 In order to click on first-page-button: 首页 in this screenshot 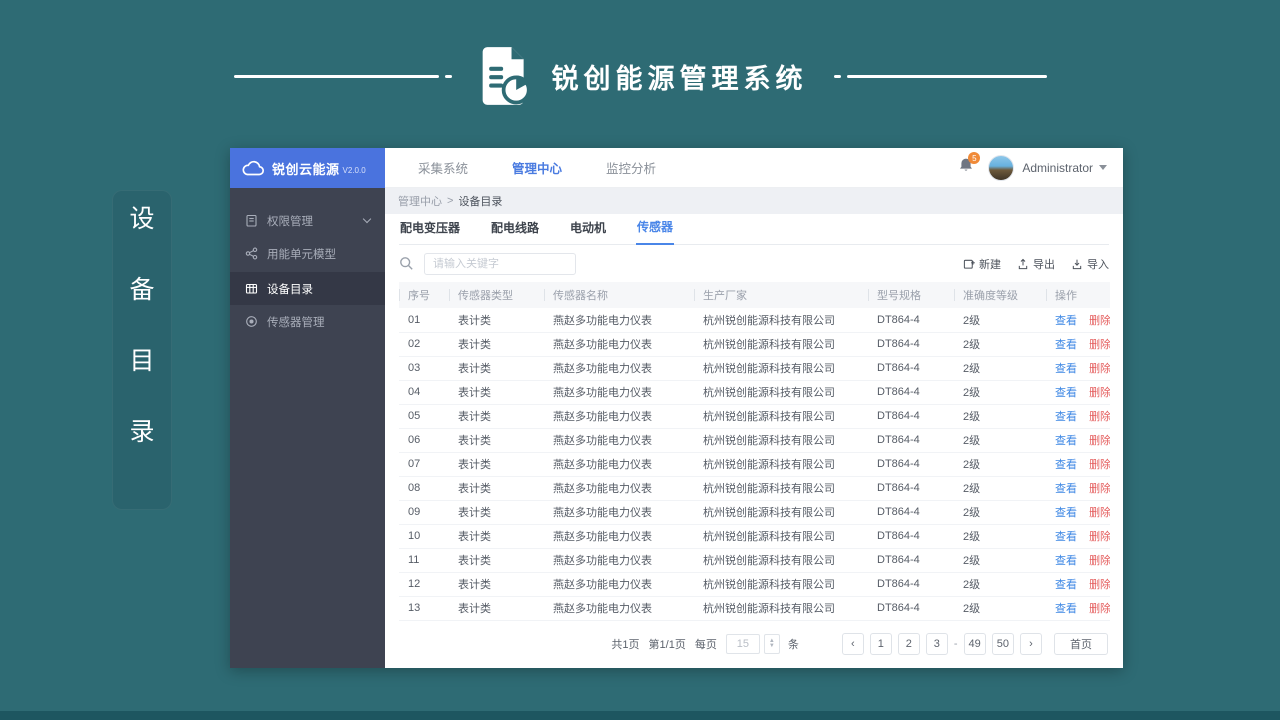, I will do `click(1081, 644)`.